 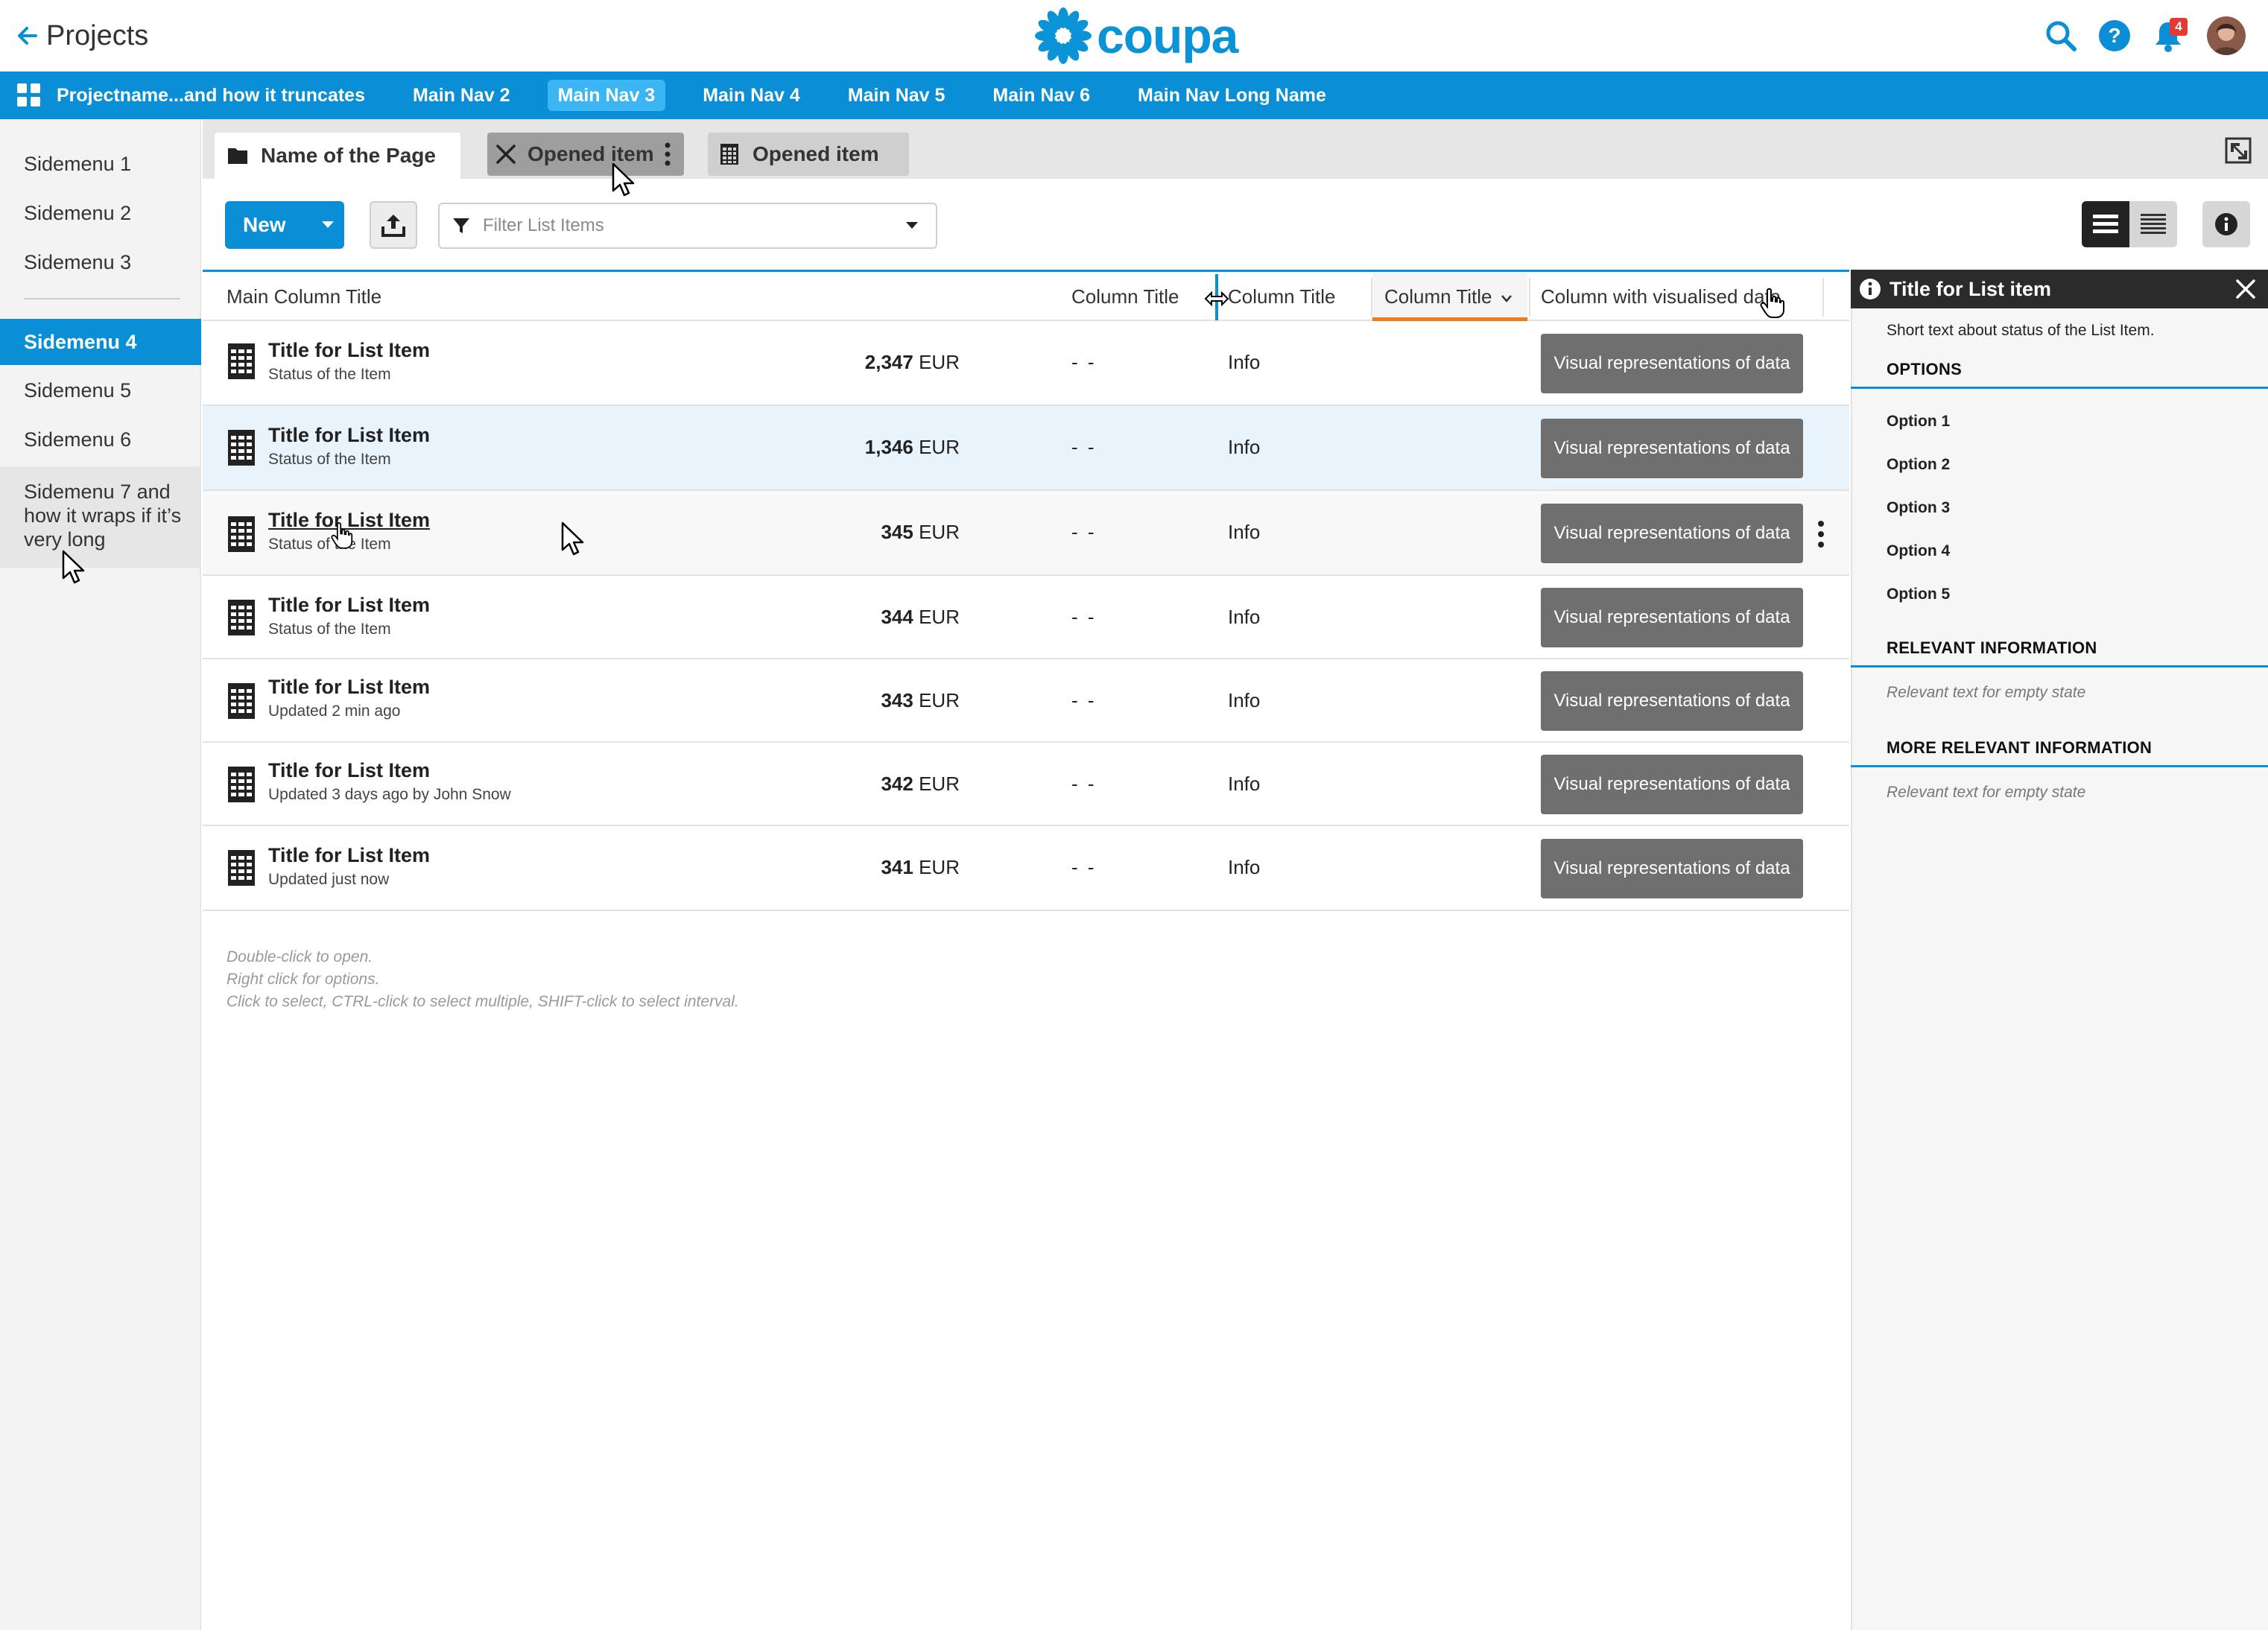 What do you see at coordinates (1661, 296) in the screenshot?
I see `column-header-visualised: Column with visualised data` at bounding box center [1661, 296].